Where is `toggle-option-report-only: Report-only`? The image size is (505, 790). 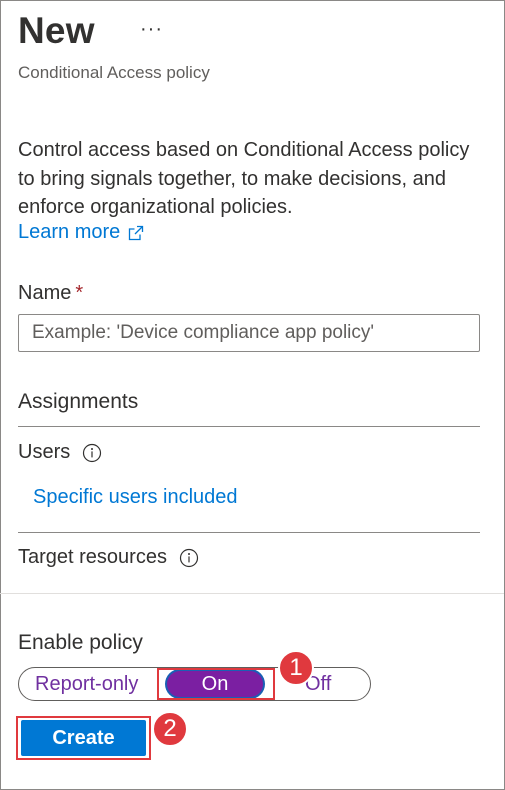
toggle-option-report-only: Report-only is located at coordinates (86, 684).